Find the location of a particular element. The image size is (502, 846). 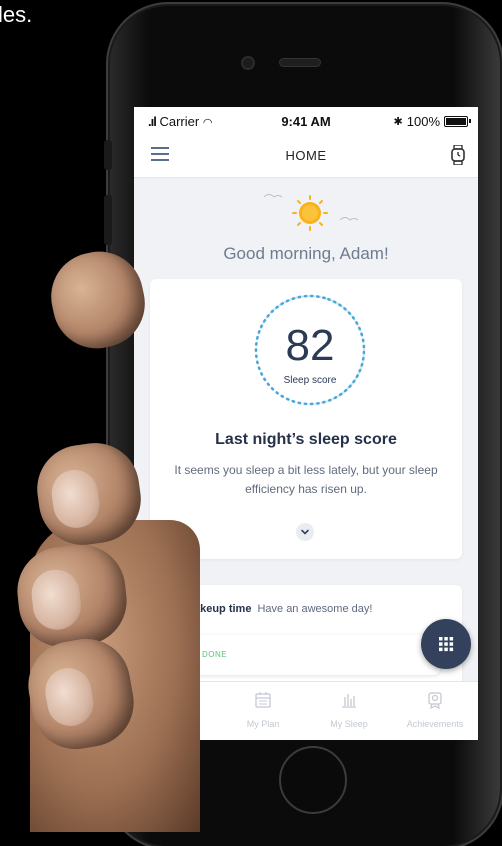

sun-illustration is located at coordinates (311, 212).